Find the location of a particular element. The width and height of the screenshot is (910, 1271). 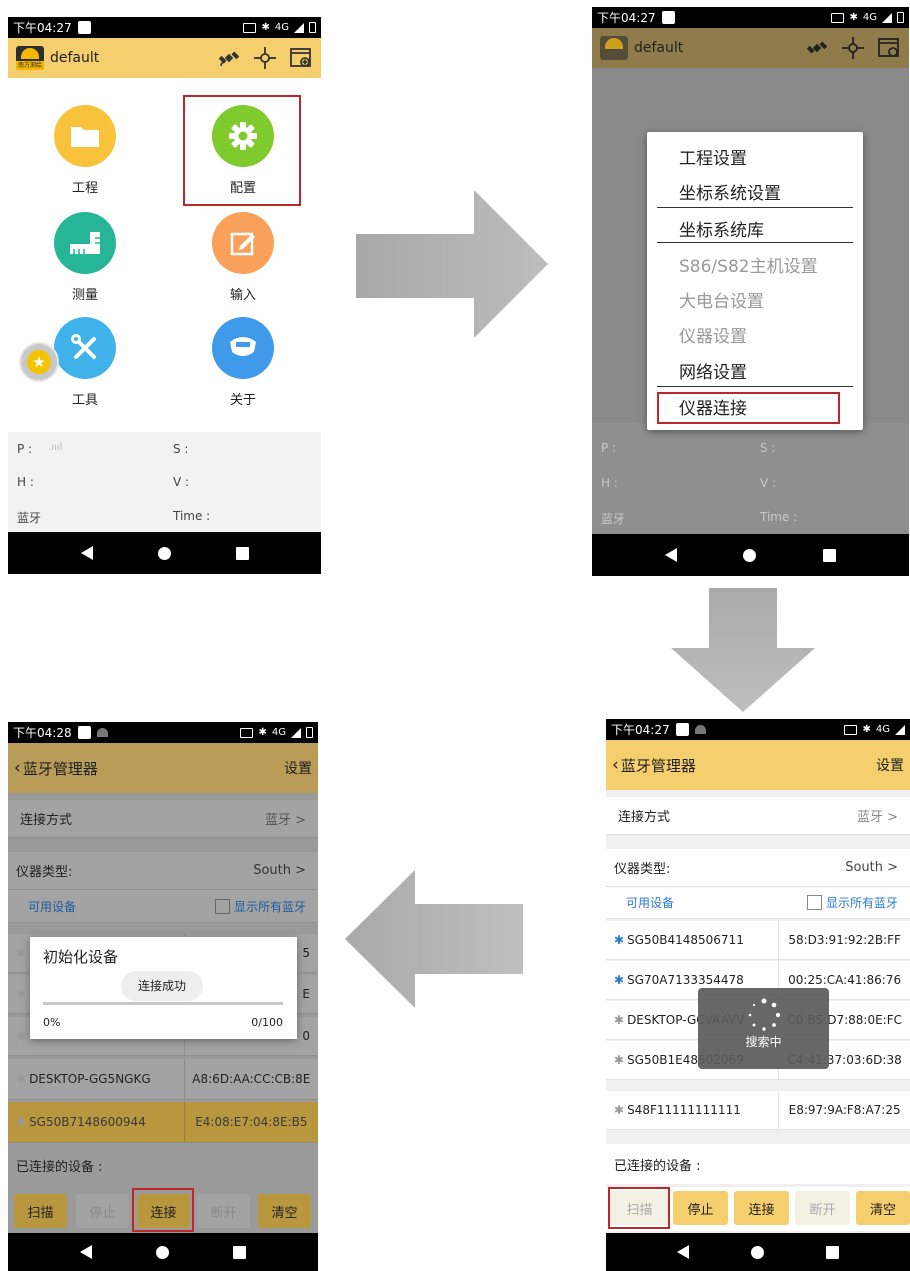

status-bar: 下午04:28 ✱ 4G is located at coordinates (163, 732).